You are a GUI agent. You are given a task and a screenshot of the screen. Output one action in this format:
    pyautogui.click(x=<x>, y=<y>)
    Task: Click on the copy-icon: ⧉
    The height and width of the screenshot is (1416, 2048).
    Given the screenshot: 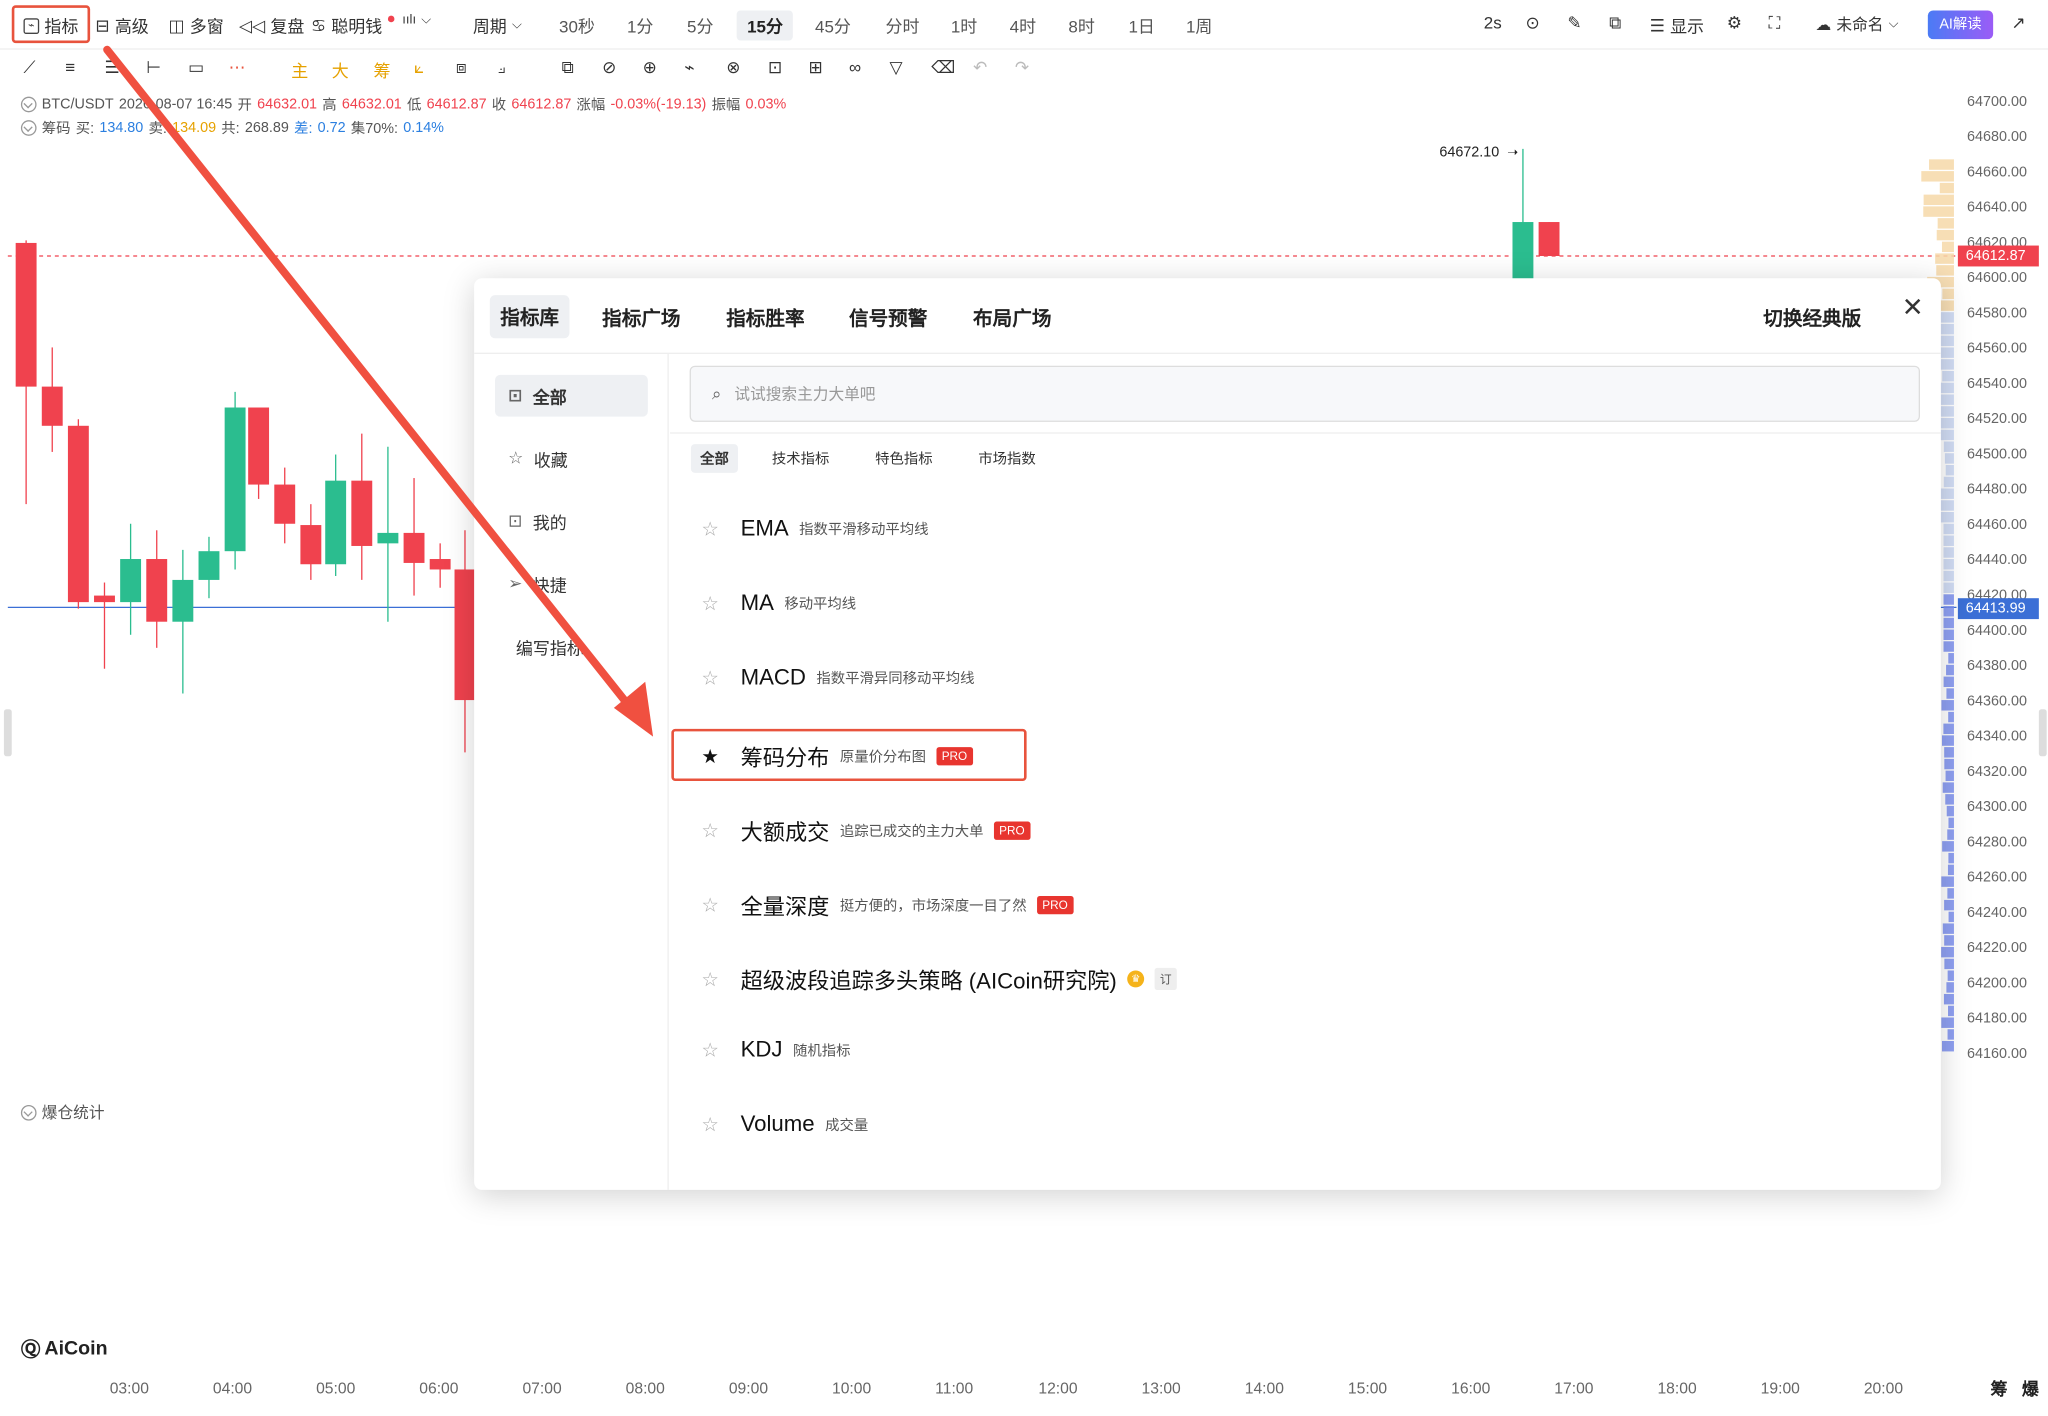 What is the action you would take?
    pyautogui.click(x=568, y=67)
    